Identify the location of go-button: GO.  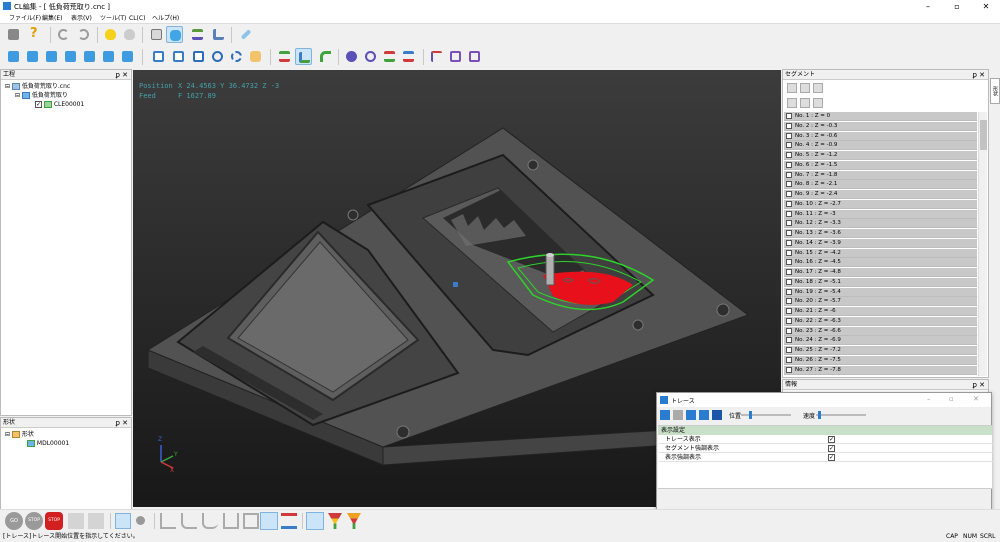
(14, 521).